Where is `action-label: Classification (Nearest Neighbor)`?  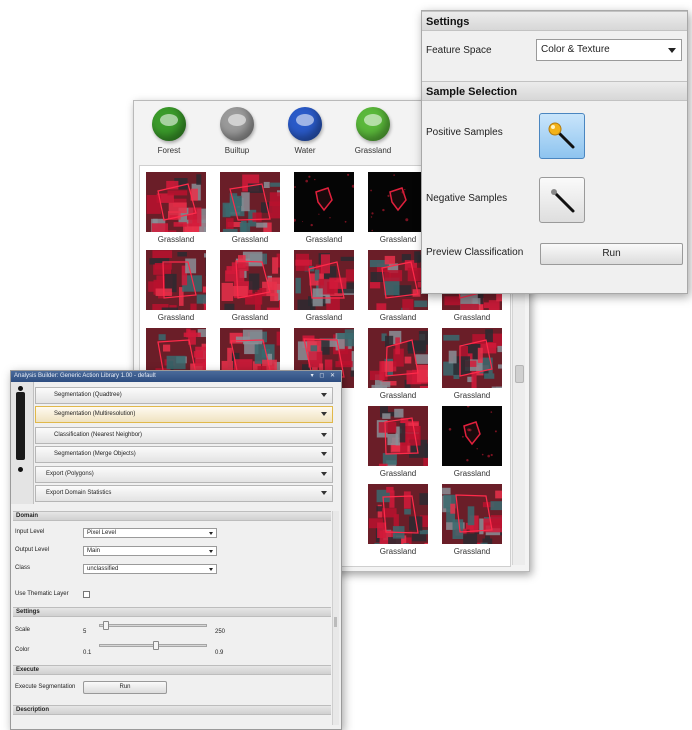 action-label: Classification (Nearest Neighbor) is located at coordinates (98, 435).